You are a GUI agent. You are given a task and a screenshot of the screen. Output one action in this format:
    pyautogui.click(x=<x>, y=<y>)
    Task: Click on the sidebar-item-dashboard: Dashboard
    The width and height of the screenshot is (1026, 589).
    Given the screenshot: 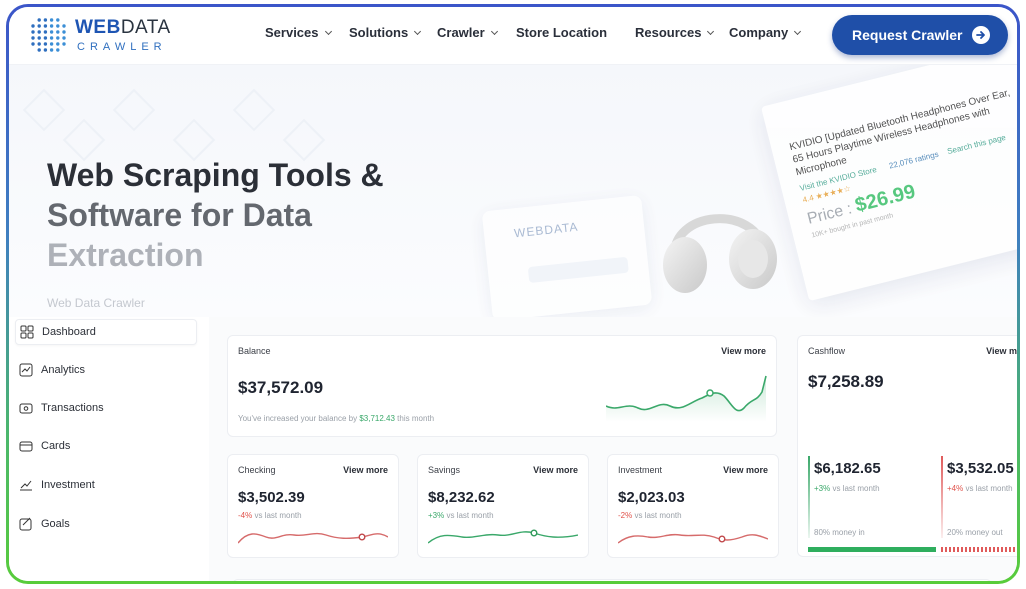 What is the action you would take?
    pyautogui.click(x=106, y=332)
    